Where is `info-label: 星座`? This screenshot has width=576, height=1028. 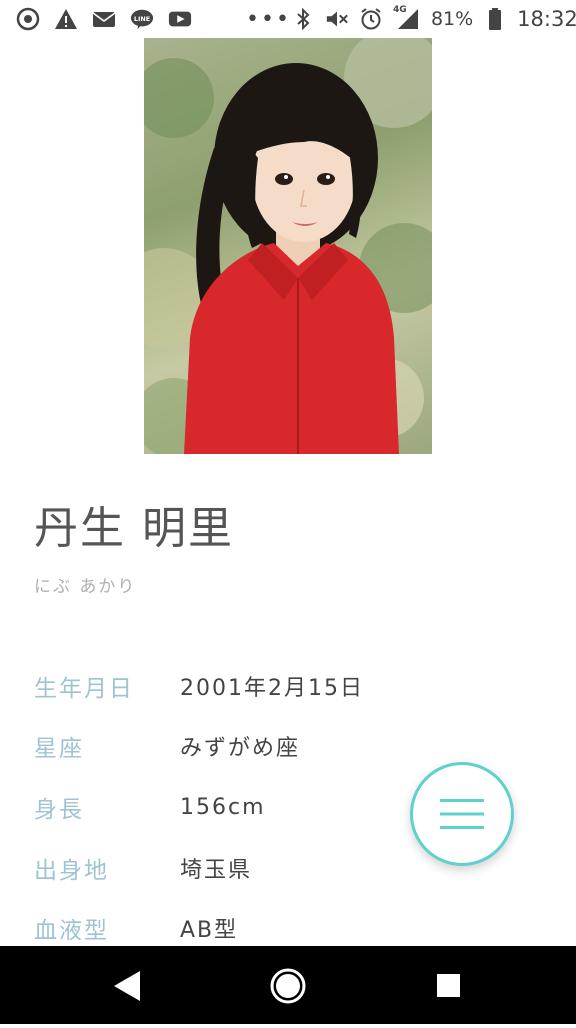 info-label: 星座 is located at coordinates (59, 749).